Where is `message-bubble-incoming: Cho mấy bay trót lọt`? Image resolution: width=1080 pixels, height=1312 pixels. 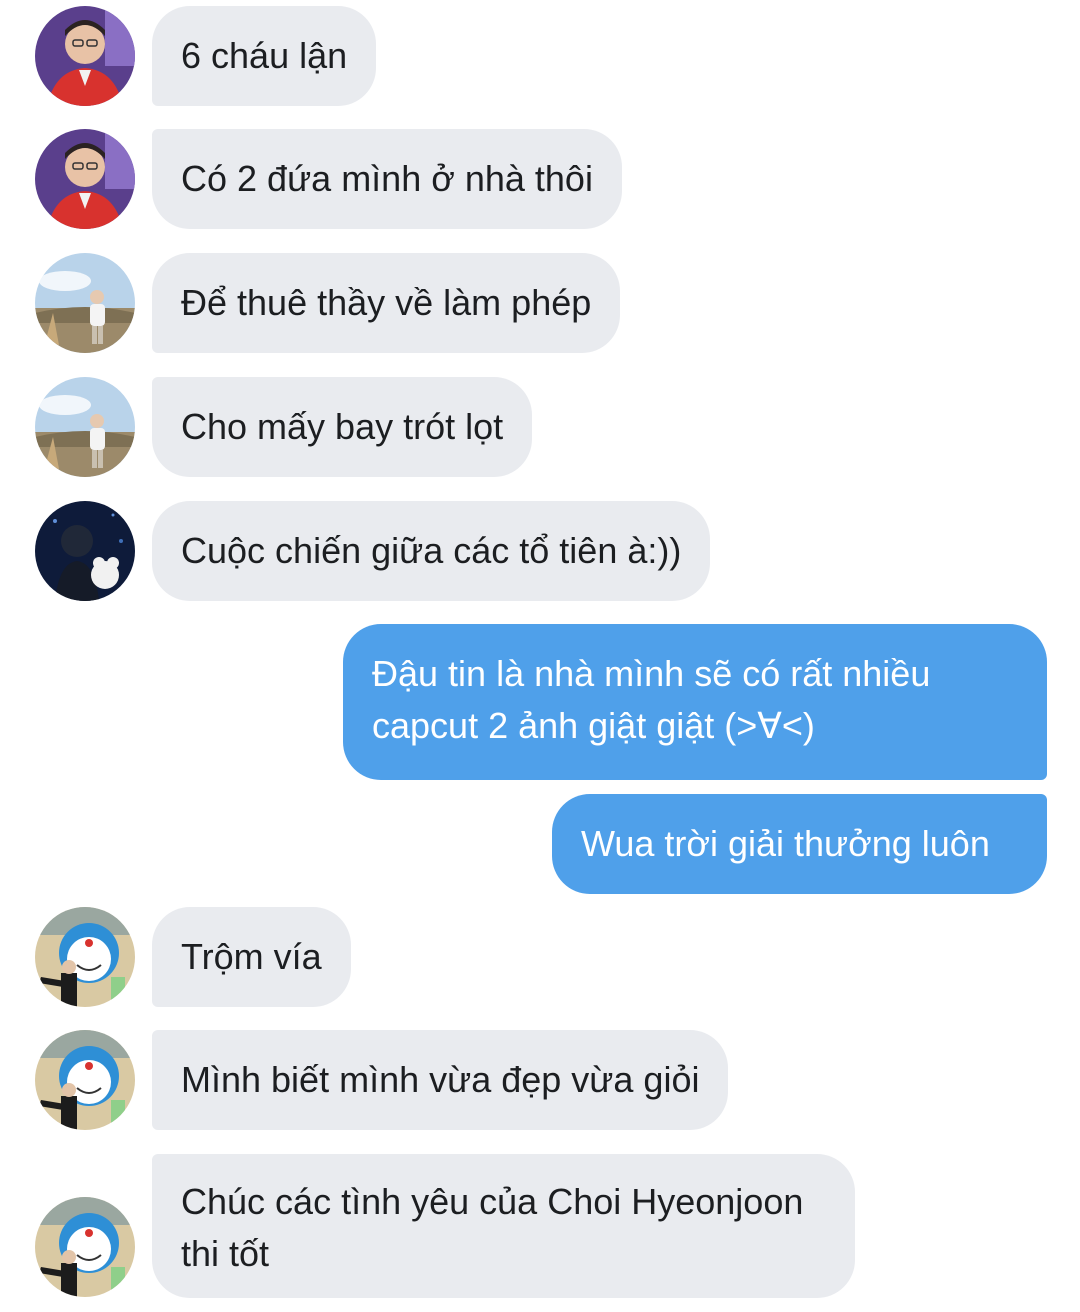
message-bubble-incoming: Cho mấy bay trót lọt is located at coordinates (342, 427).